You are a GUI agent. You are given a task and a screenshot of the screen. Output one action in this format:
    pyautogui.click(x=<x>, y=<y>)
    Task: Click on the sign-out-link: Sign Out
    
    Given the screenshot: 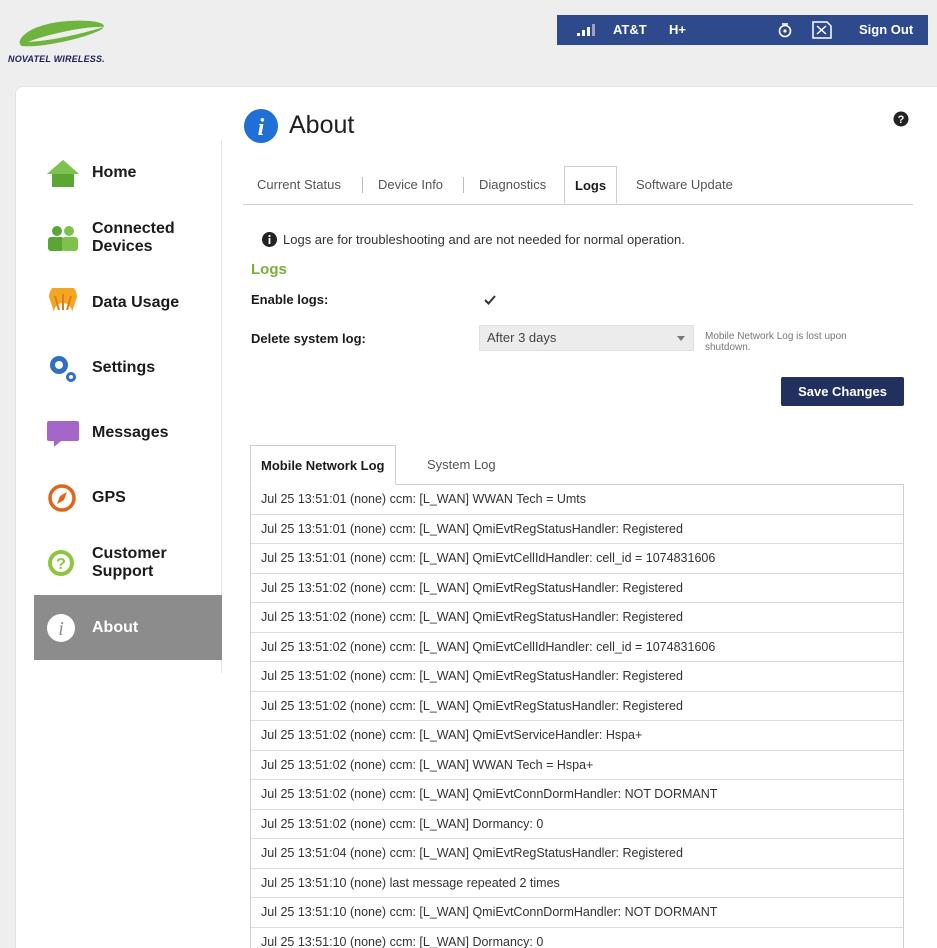 What is the action you would take?
    pyautogui.click(x=886, y=30)
    